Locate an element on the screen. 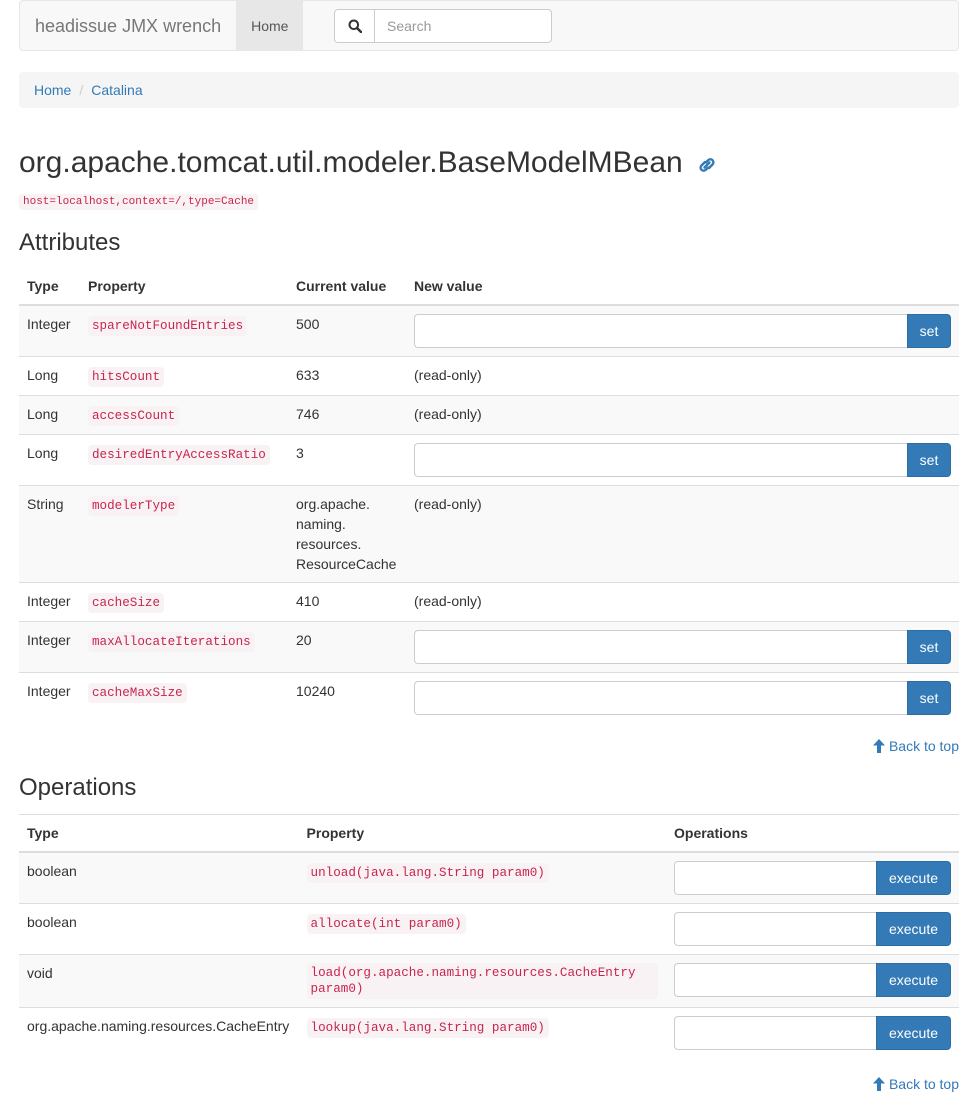  search-input is located at coordinates (463, 26).